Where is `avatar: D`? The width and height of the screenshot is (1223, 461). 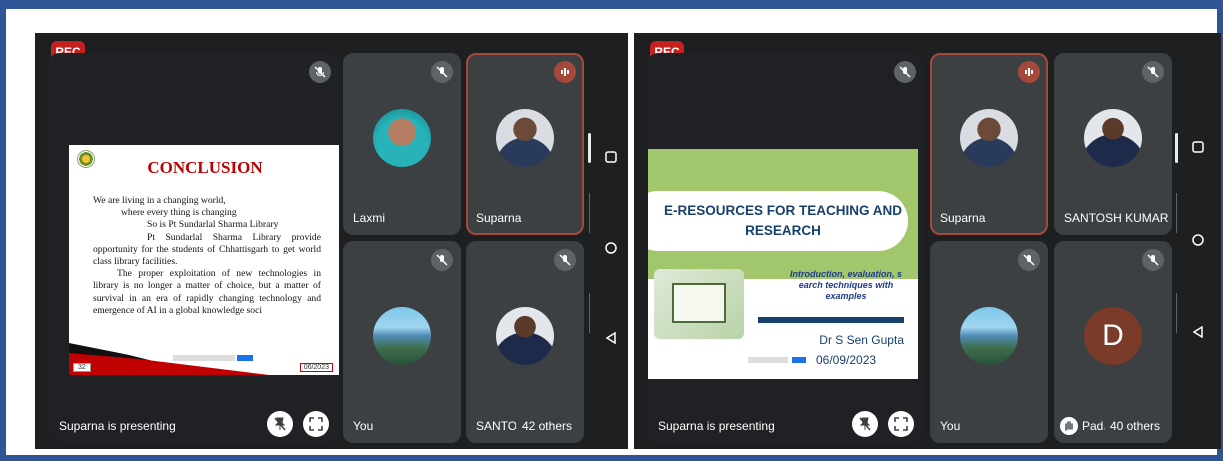
avatar: D is located at coordinates (1113, 336).